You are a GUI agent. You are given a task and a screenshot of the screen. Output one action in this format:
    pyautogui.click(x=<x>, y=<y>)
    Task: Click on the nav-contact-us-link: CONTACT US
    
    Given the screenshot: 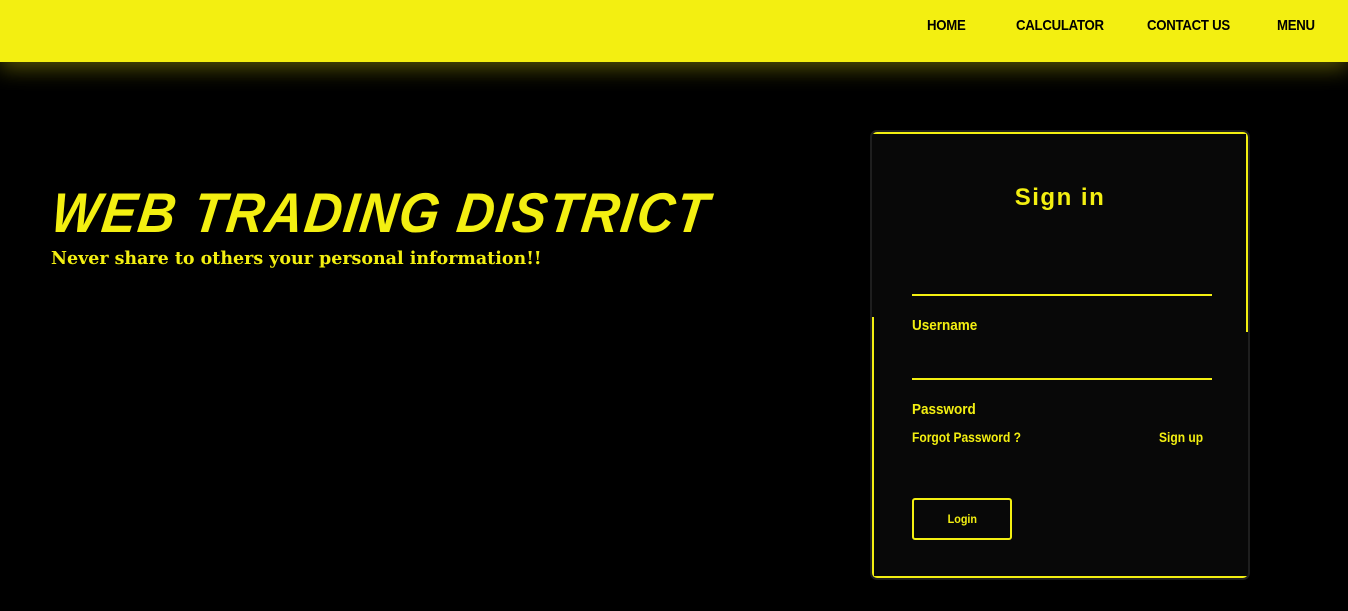 What is the action you would take?
    pyautogui.click(x=1188, y=25)
    